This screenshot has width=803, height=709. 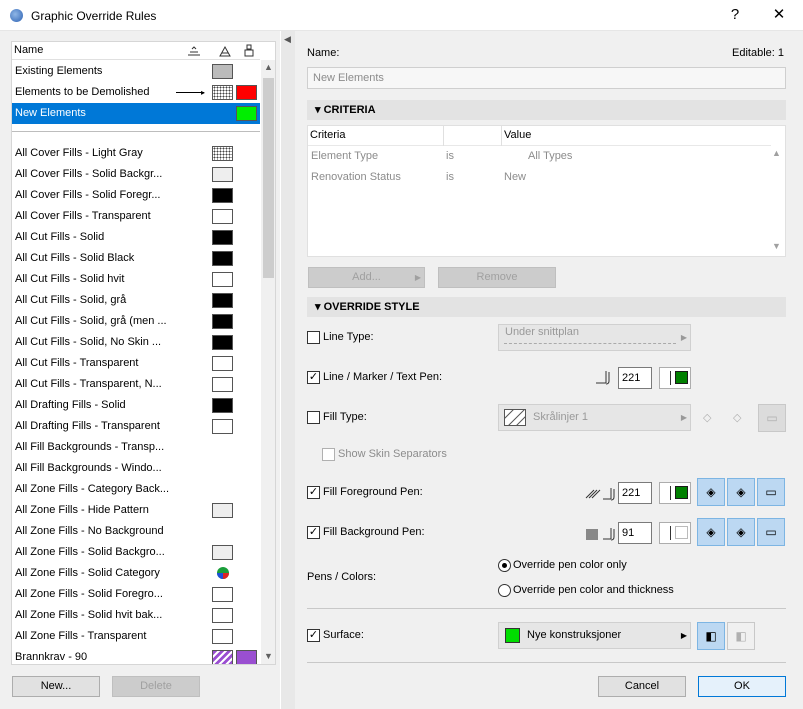 What do you see at coordinates (249, 50) in the screenshot?
I see `surface-column-icon` at bounding box center [249, 50].